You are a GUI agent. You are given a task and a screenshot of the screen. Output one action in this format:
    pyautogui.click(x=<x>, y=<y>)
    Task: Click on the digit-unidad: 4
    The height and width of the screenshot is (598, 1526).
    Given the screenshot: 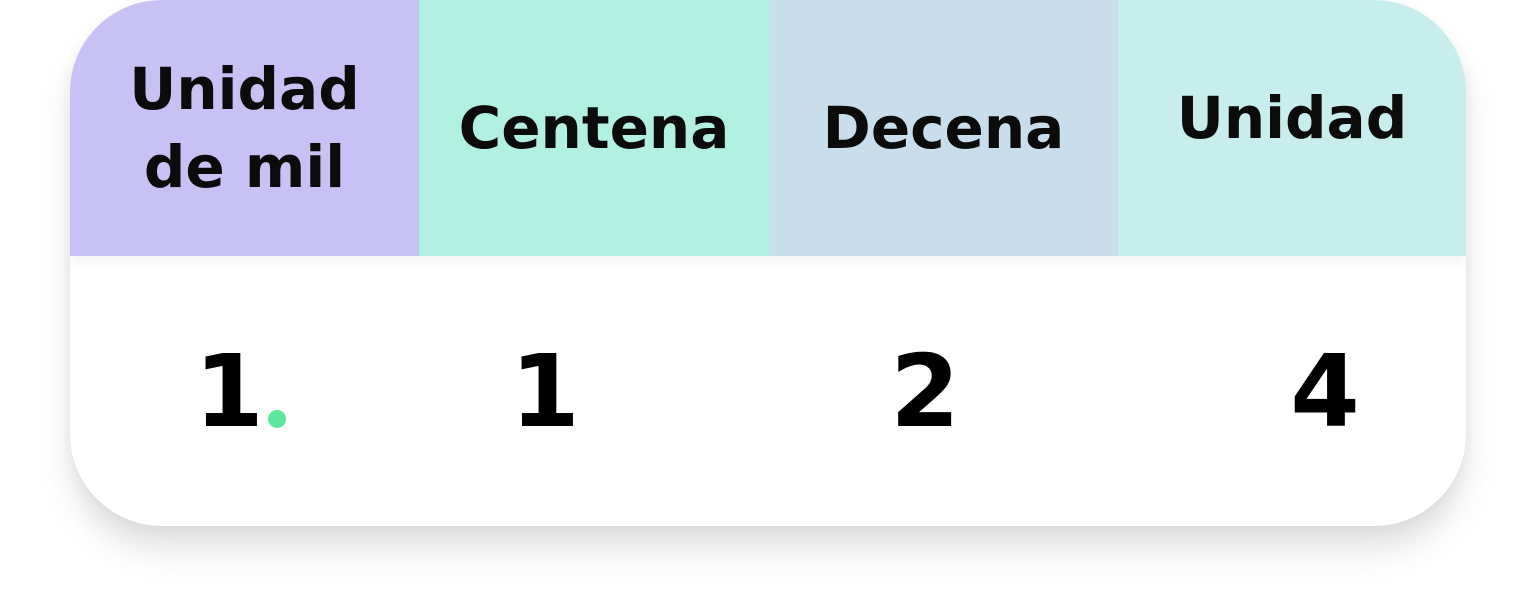 What is the action you would take?
    pyautogui.click(x=1293, y=391)
    